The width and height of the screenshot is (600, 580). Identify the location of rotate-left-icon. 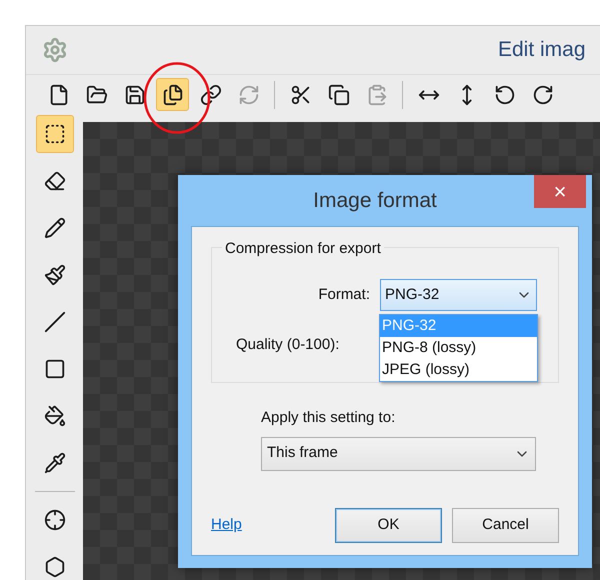
(505, 95).